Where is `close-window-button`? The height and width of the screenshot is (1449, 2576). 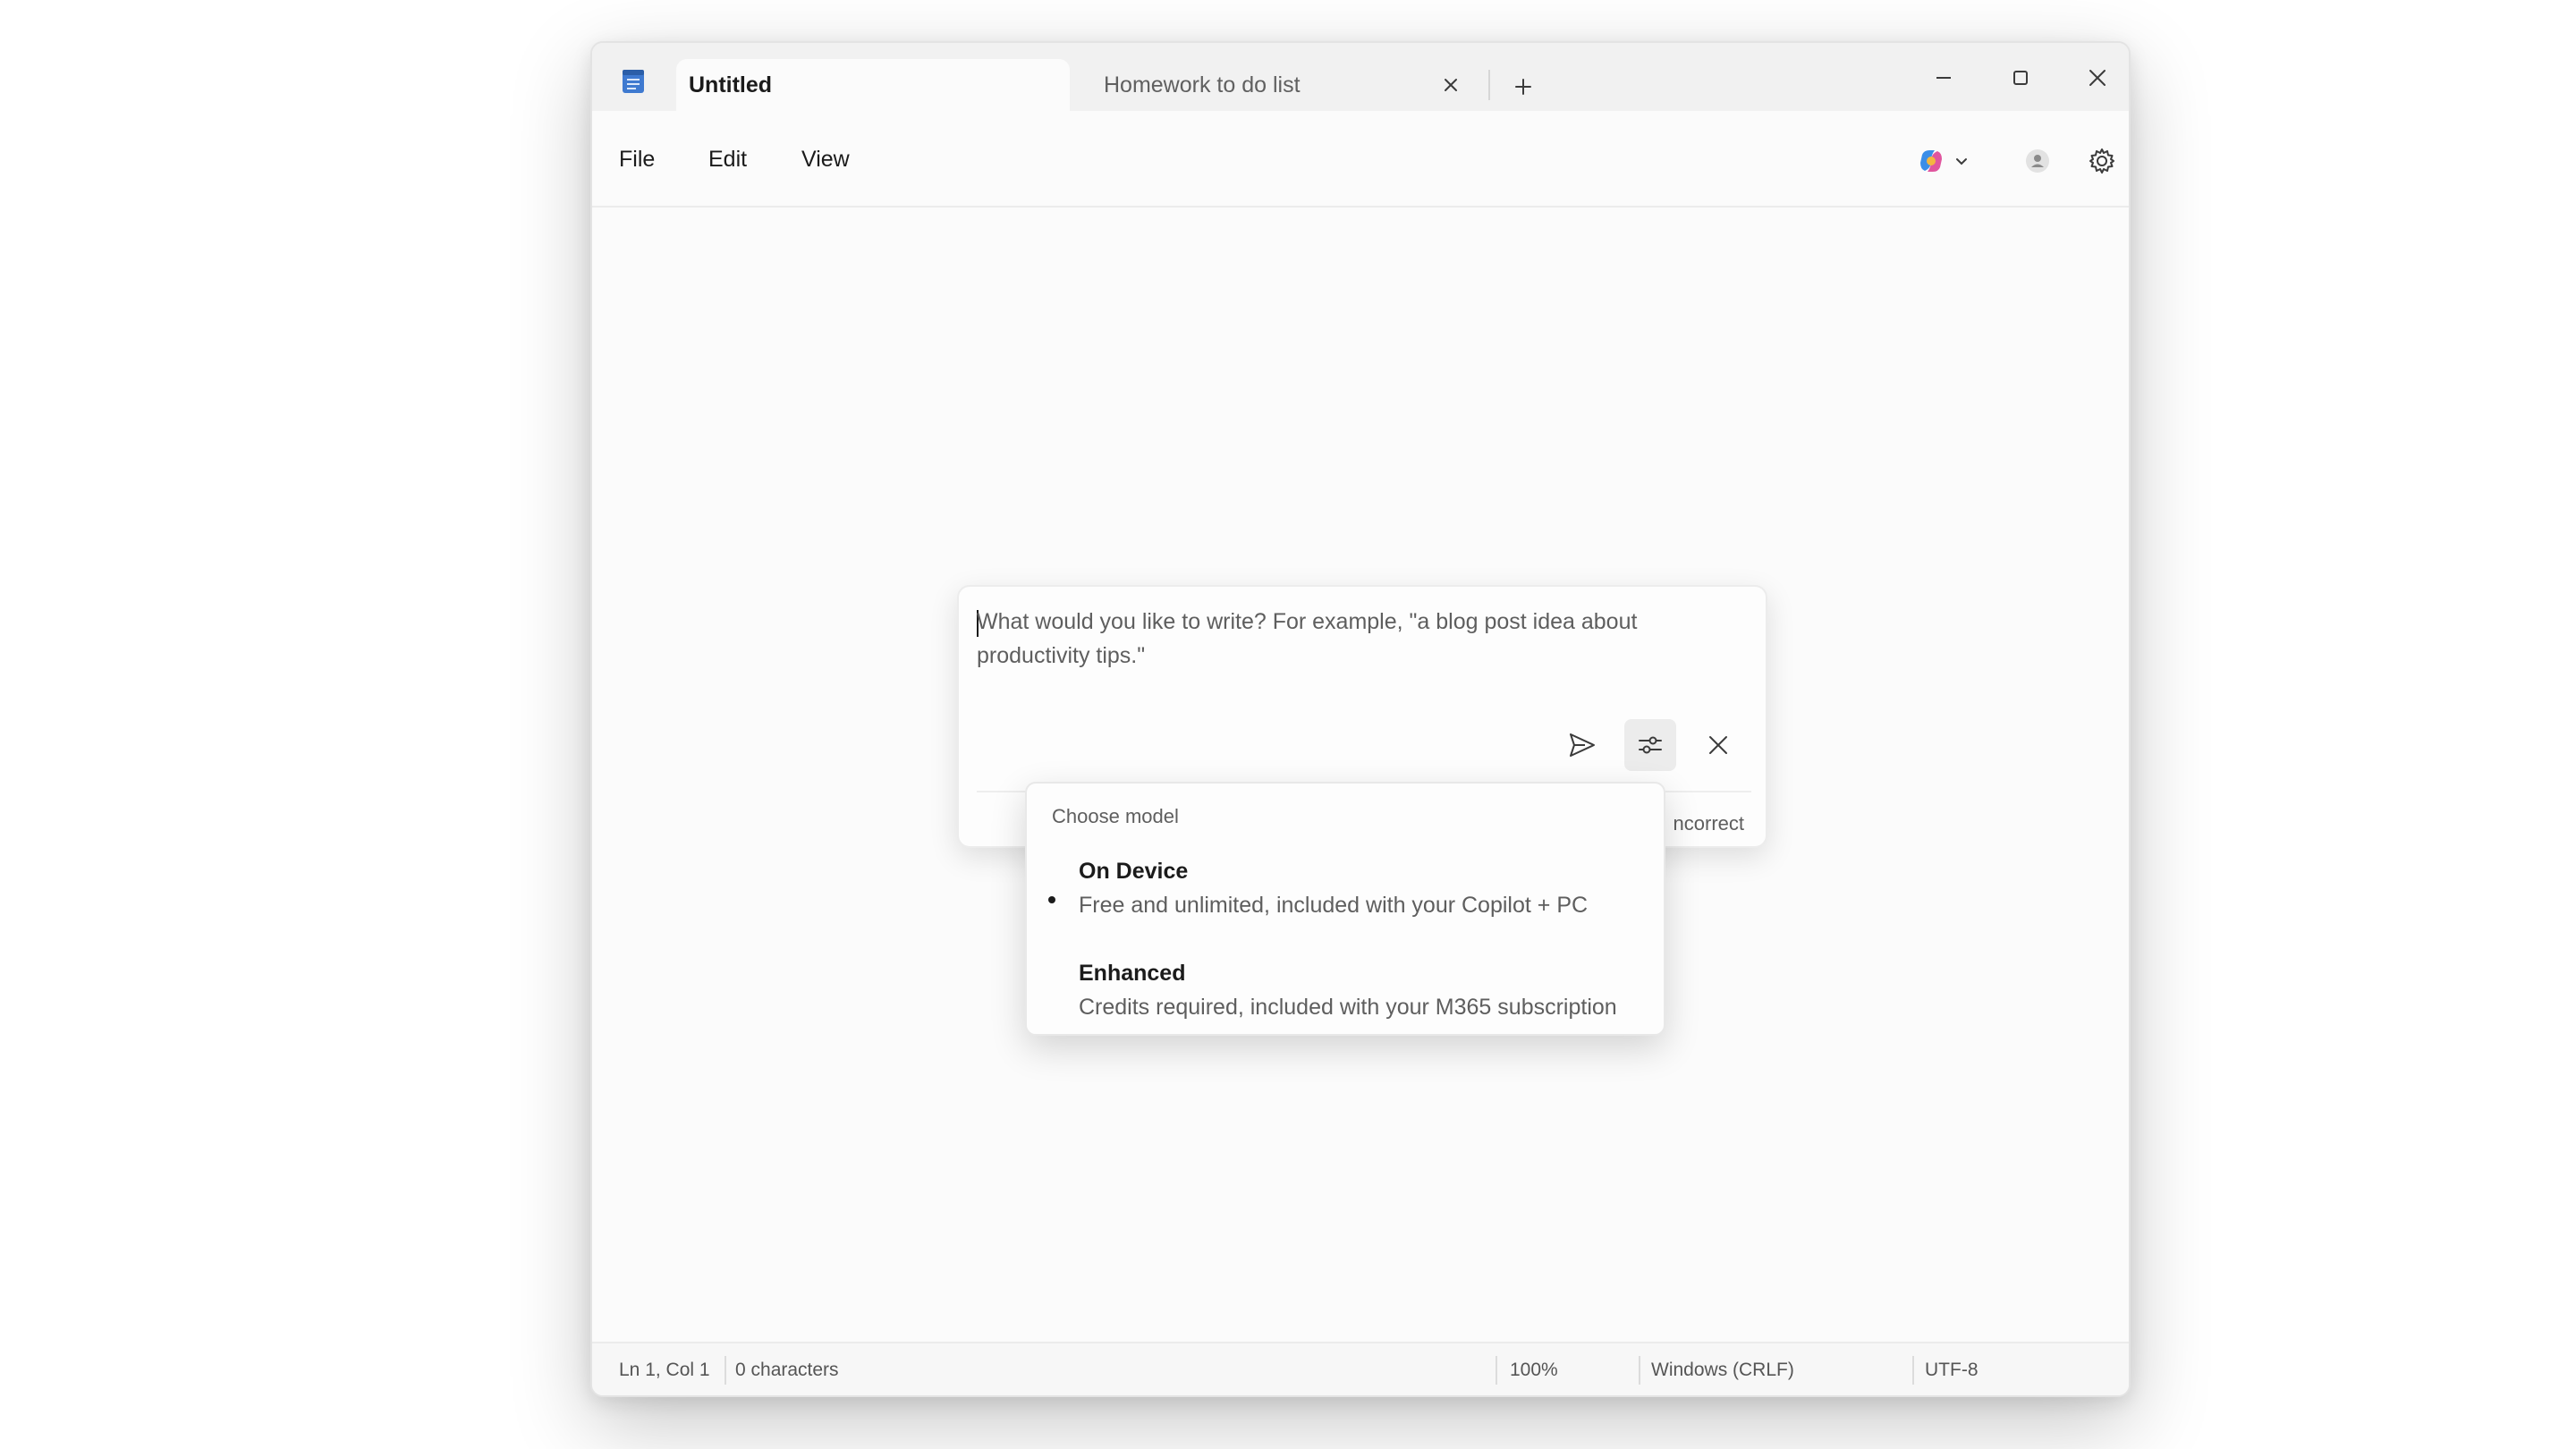 close-window-button is located at coordinates (2097, 77).